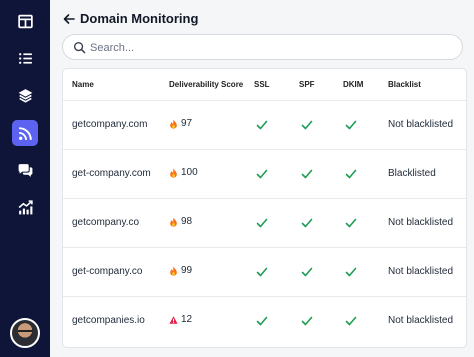 This screenshot has height=357, width=474. I want to click on sidebar, so click(25, 178).